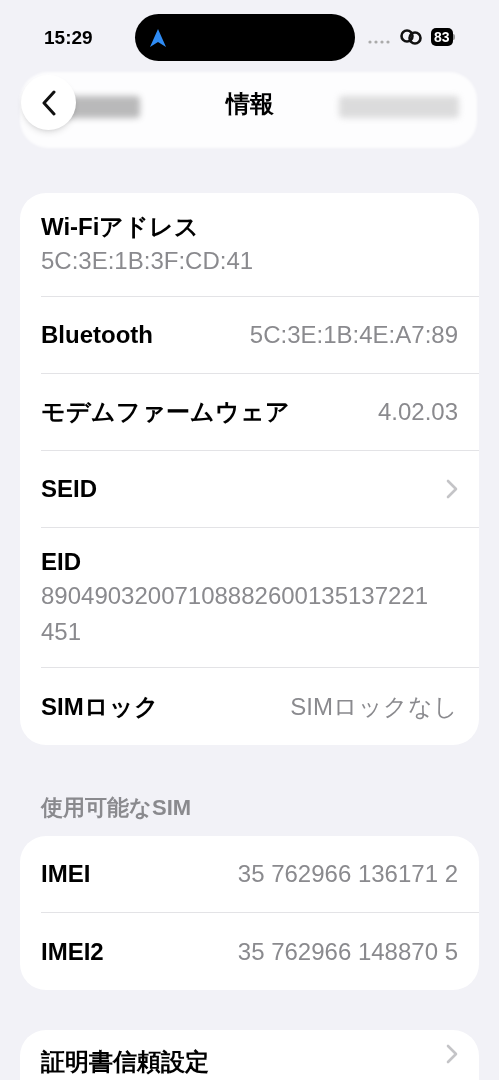  I want to click on settings-row: 証明書信頼設定, so click(260, 1055).